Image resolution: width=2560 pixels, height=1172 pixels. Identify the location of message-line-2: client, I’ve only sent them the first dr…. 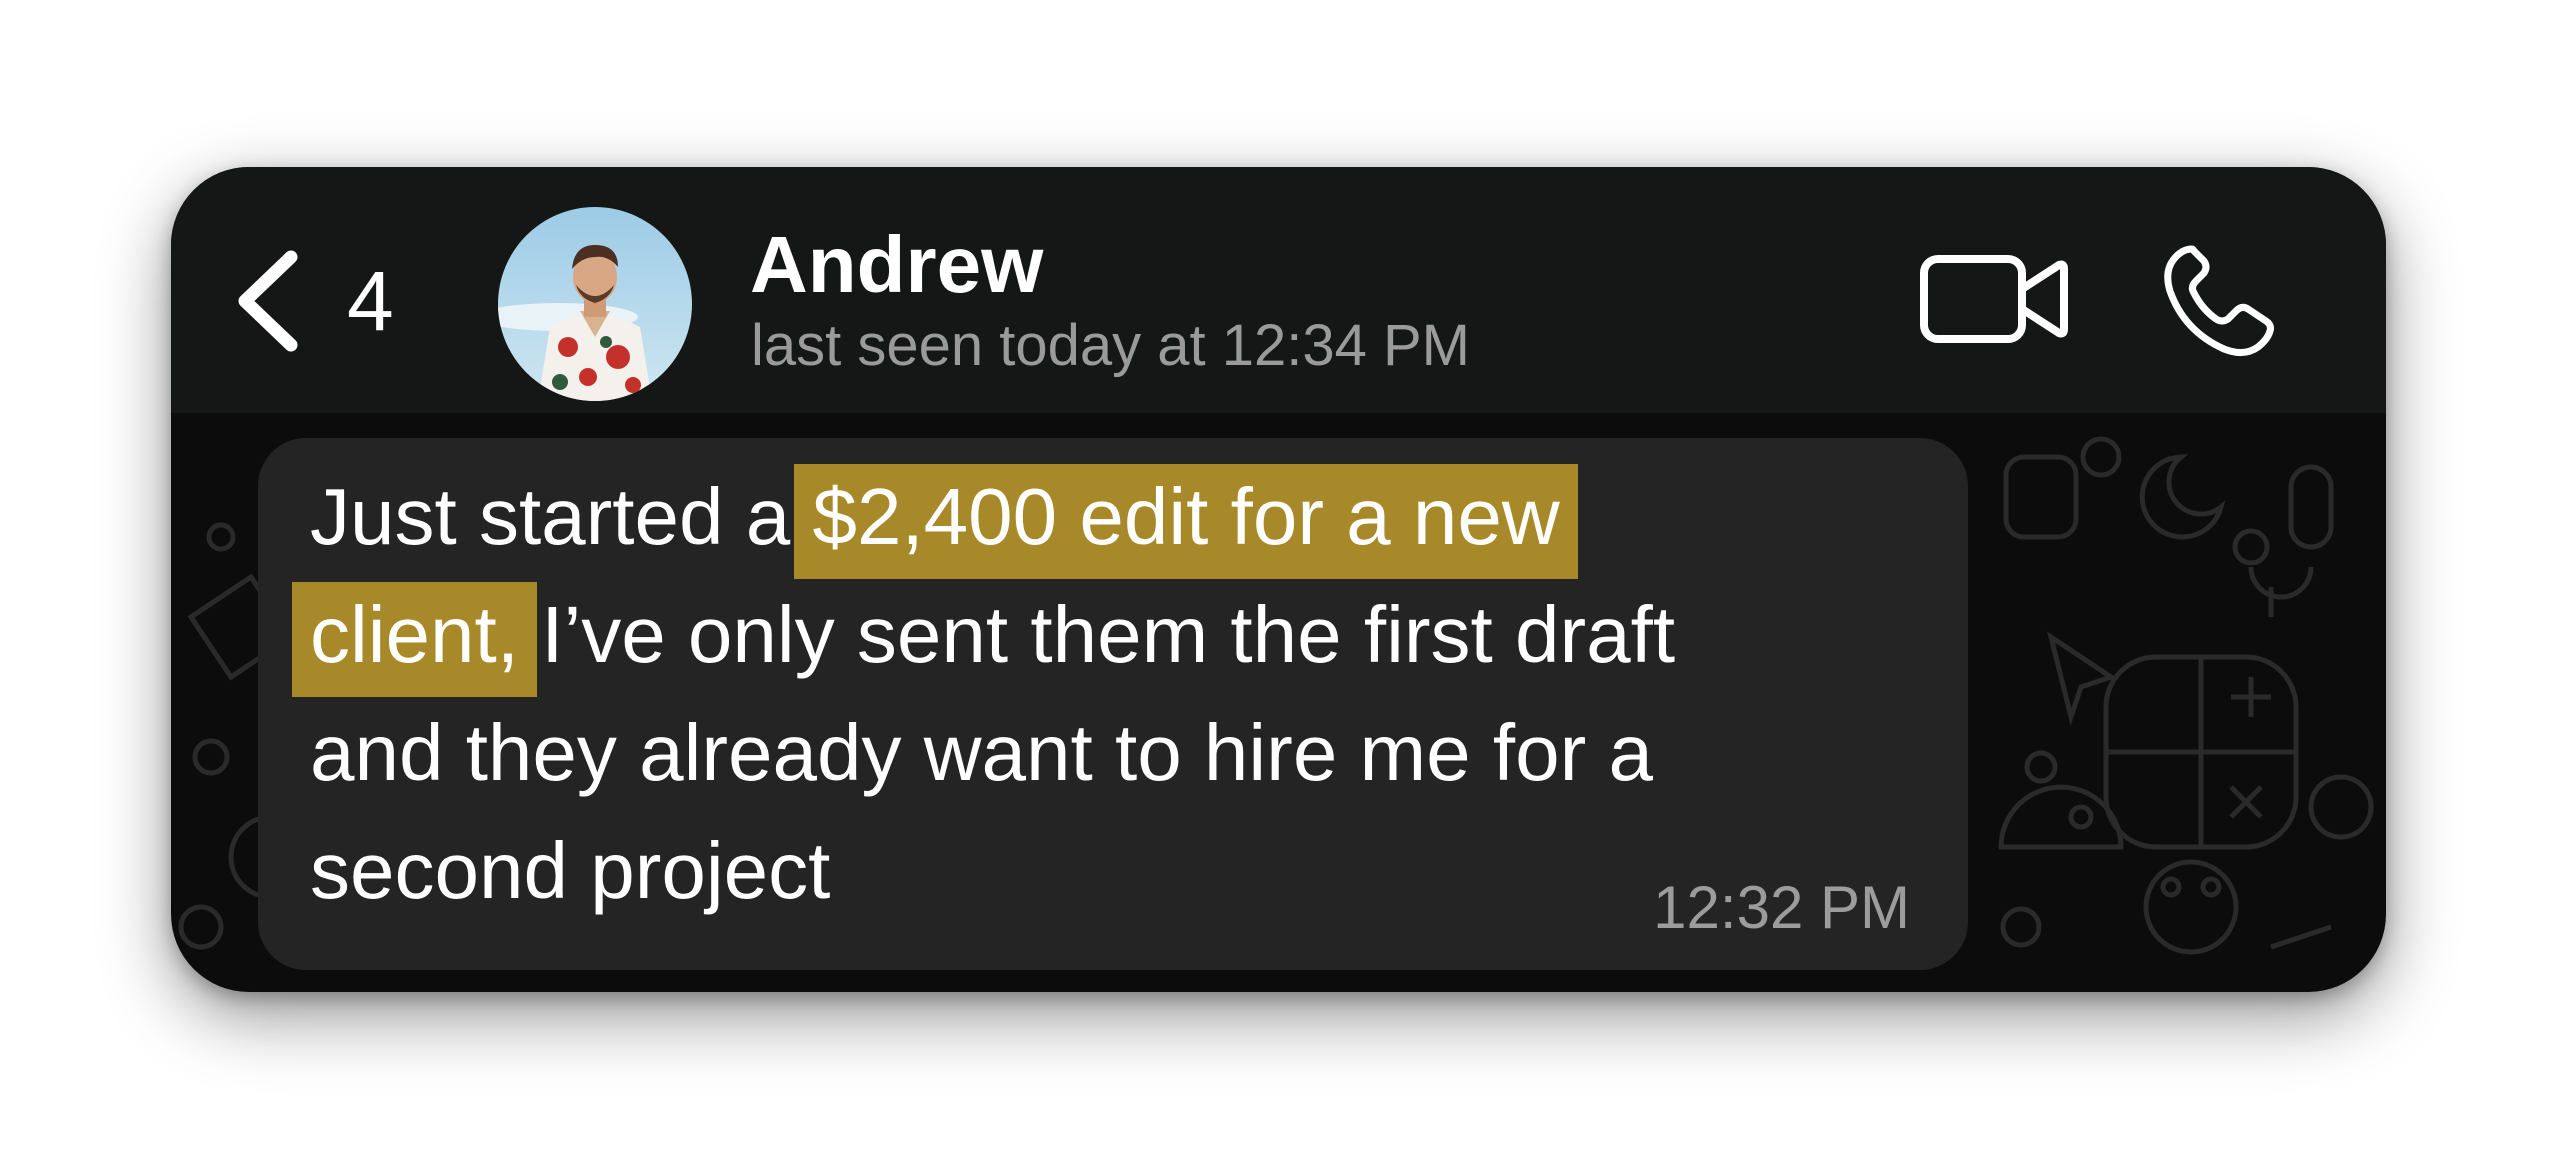
(1121, 636).